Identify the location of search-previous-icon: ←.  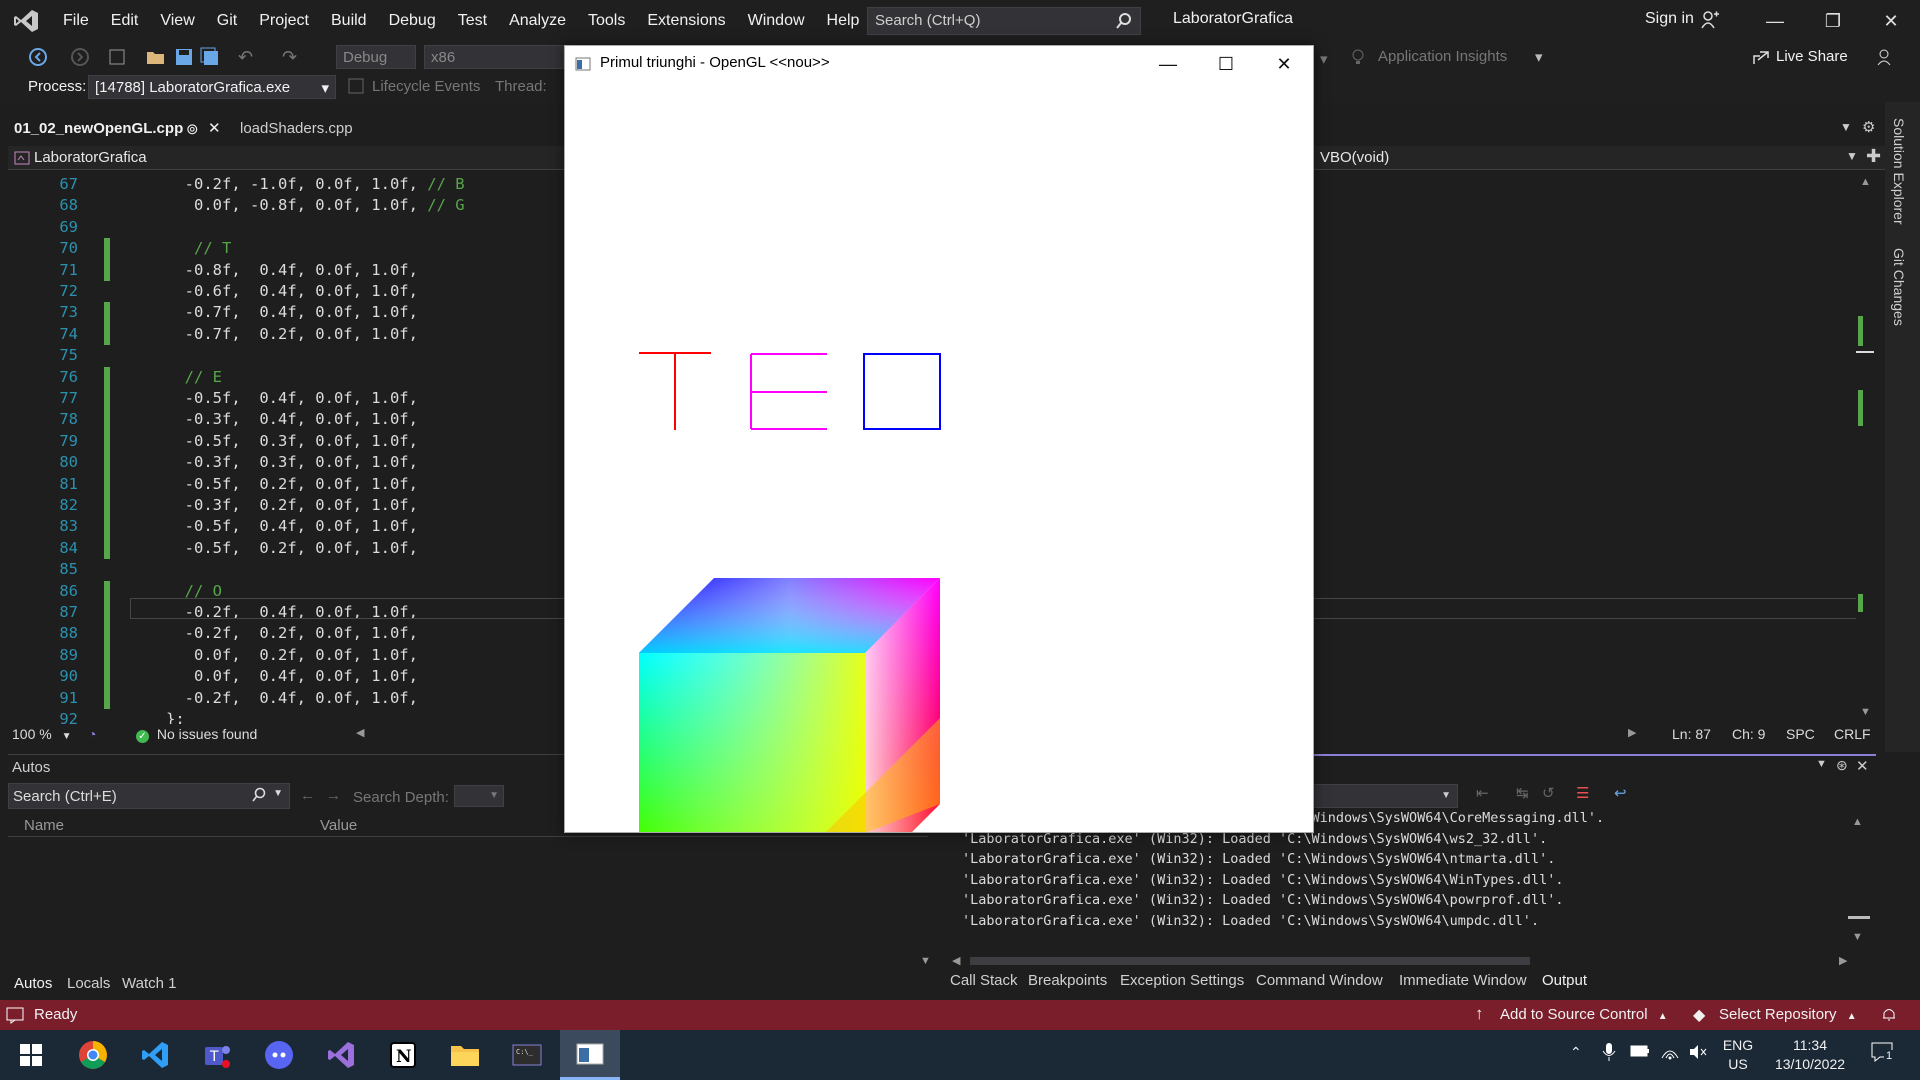
(307, 795).